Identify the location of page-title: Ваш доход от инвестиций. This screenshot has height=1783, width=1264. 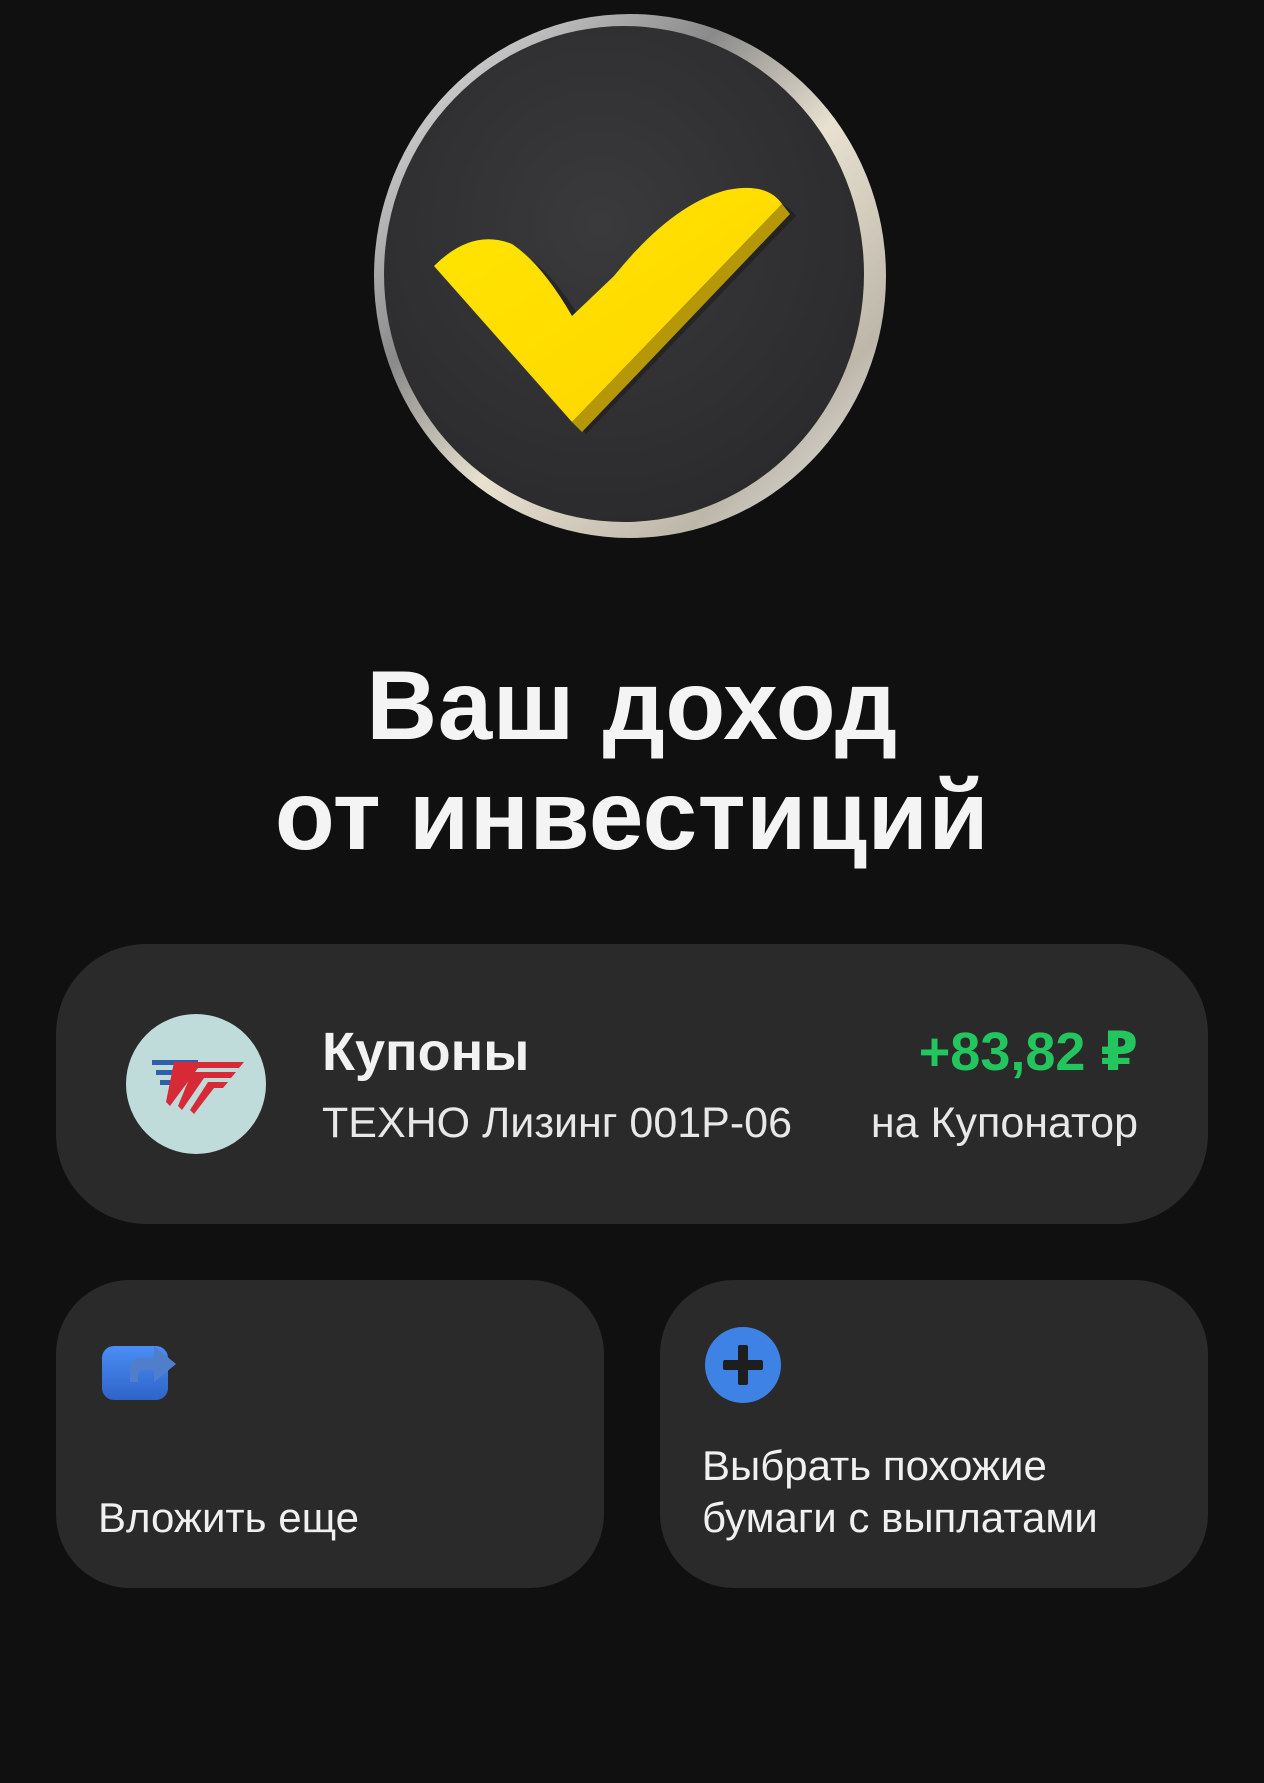
(632, 760).